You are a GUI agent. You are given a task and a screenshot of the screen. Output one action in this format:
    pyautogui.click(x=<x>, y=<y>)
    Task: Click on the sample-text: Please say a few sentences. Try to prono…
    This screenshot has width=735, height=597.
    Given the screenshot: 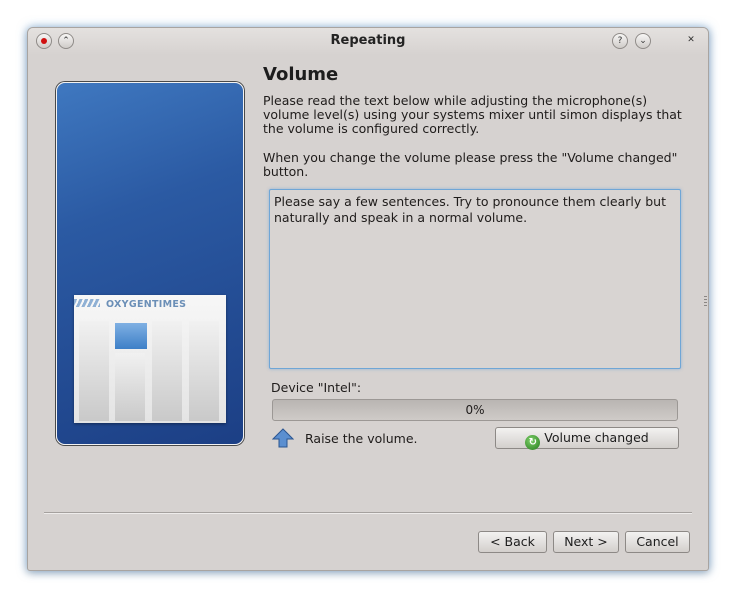 What is the action you would take?
    pyautogui.click(x=470, y=209)
    